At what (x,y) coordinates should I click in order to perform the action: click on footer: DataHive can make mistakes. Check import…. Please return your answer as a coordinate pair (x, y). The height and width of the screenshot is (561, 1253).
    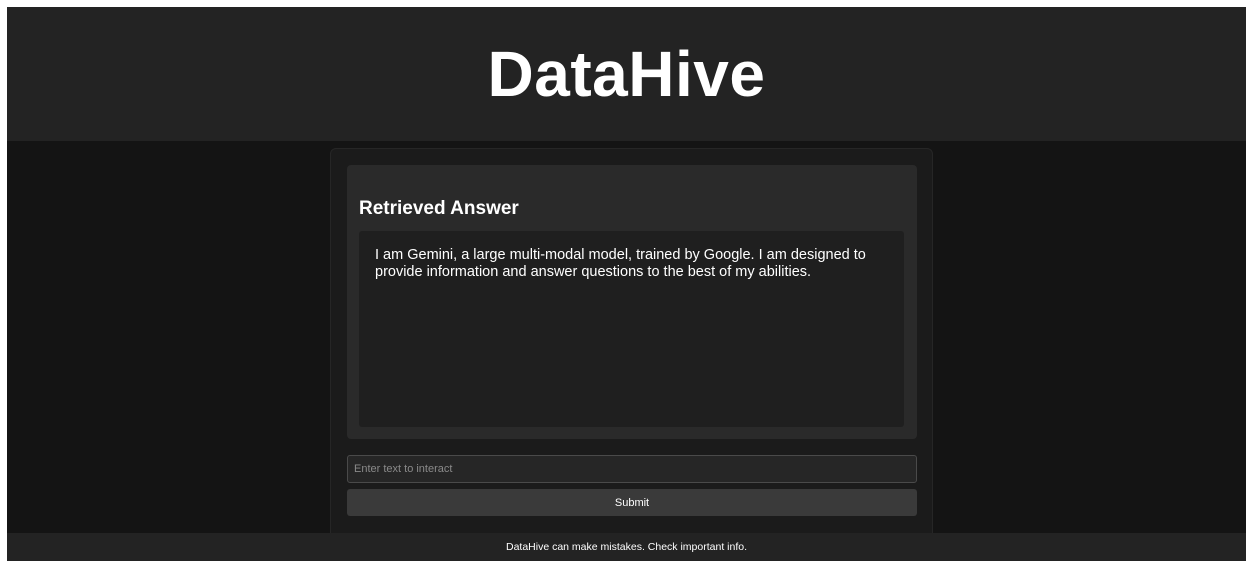
    Looking at the image, I should click on (626, 547).